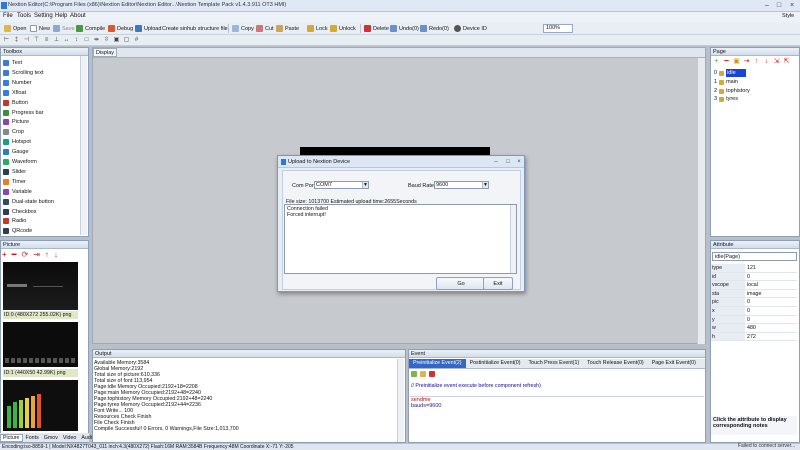 Image resolution: width=800 pixels, height=450 pixels. Describe the element at coordinates (558, 28) in the screenshot. I see `zoom-select: 100%` at that location.